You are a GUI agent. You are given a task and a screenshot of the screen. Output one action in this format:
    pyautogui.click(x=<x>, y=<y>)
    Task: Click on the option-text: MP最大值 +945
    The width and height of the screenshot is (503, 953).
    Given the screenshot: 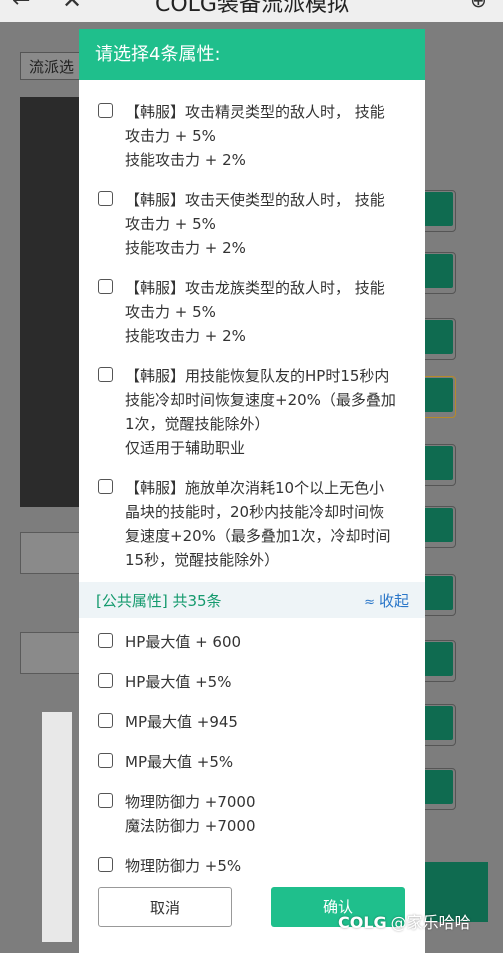 What is the action you would take?
    pyautogui.click(x=267, y=722)
    